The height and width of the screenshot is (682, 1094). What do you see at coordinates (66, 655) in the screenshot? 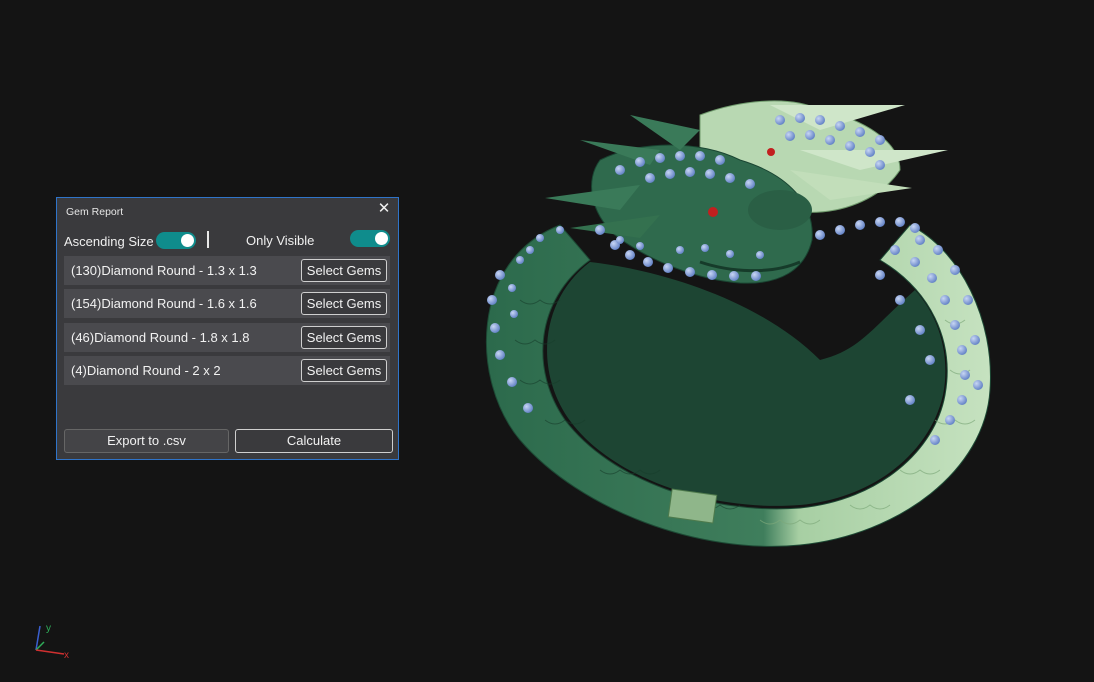
I see `x-axis-label: x` at bounding box center [66, 655].